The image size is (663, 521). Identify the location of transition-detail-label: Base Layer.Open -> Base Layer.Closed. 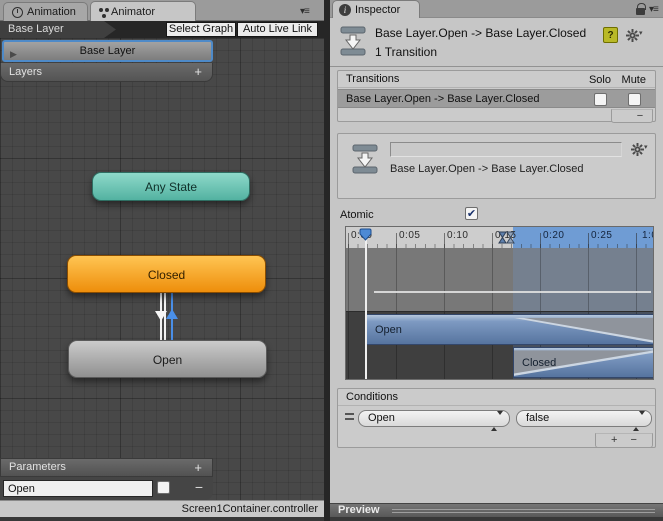
(487, 169).